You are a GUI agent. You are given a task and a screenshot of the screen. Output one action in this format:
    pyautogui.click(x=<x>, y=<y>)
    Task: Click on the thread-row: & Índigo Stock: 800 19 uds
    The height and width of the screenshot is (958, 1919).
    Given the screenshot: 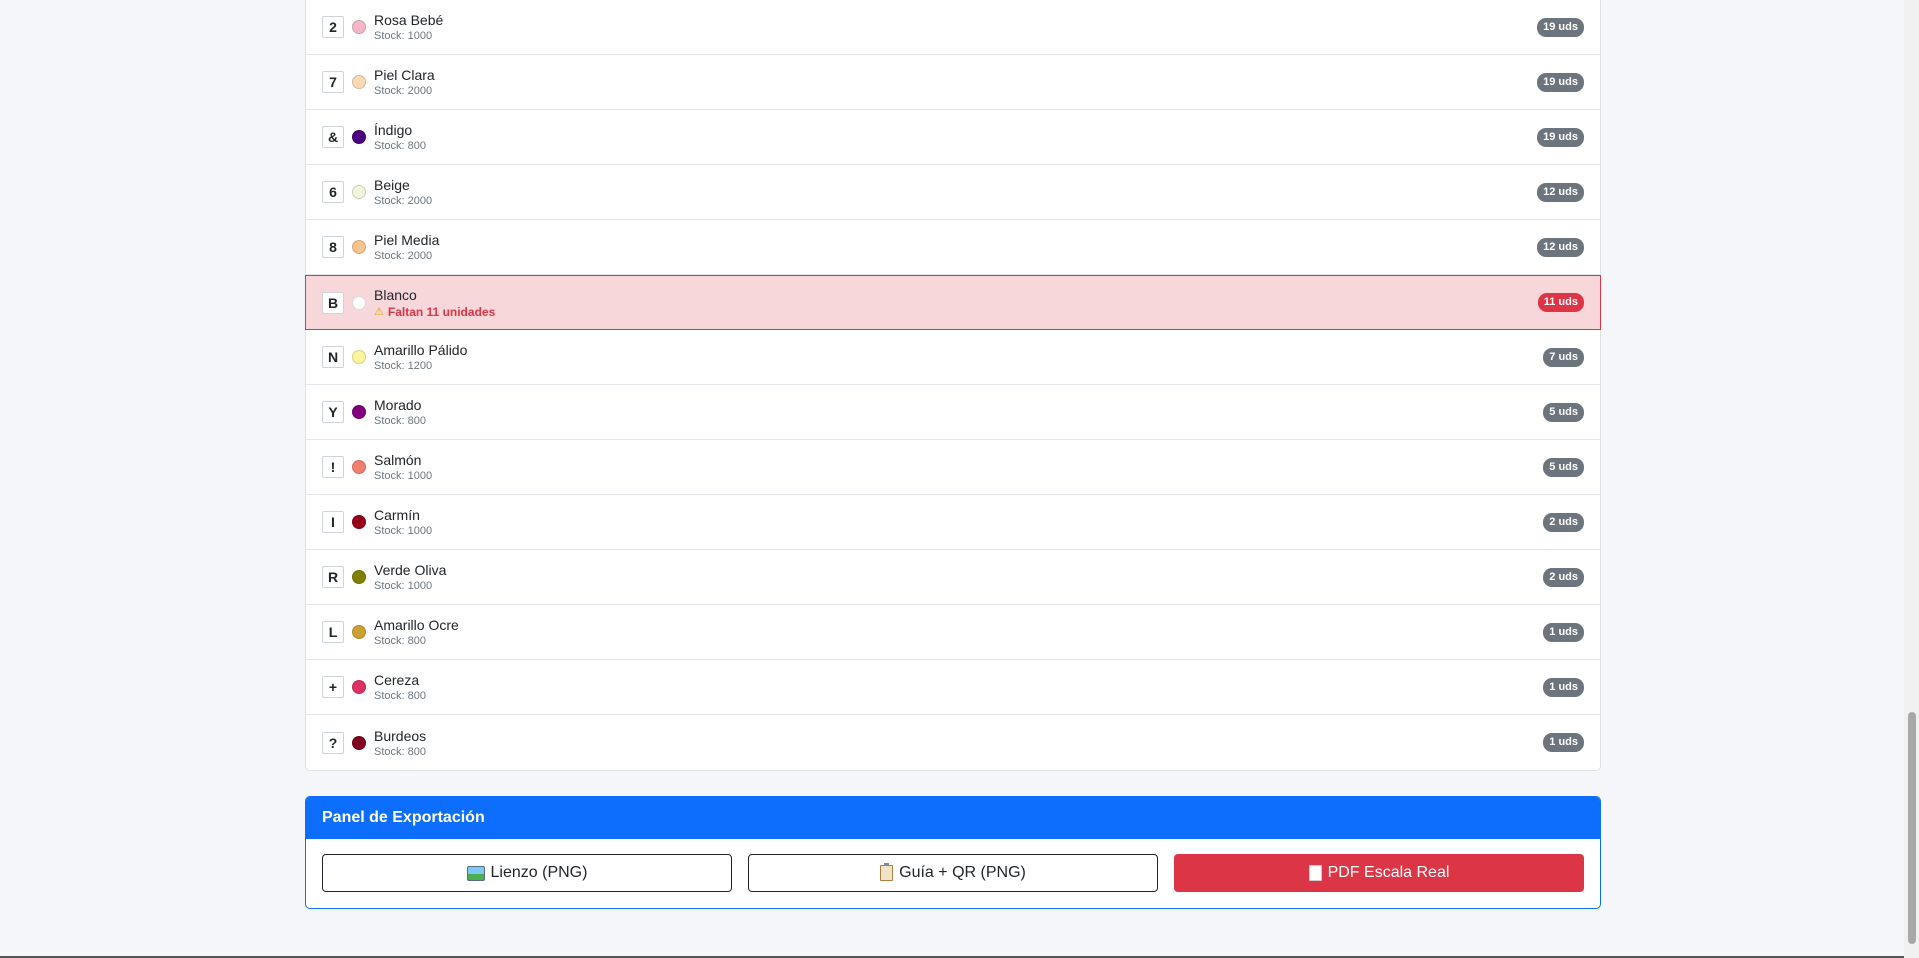 What is the action you would take?
    pyautogui.click(x=953, y=137)
    